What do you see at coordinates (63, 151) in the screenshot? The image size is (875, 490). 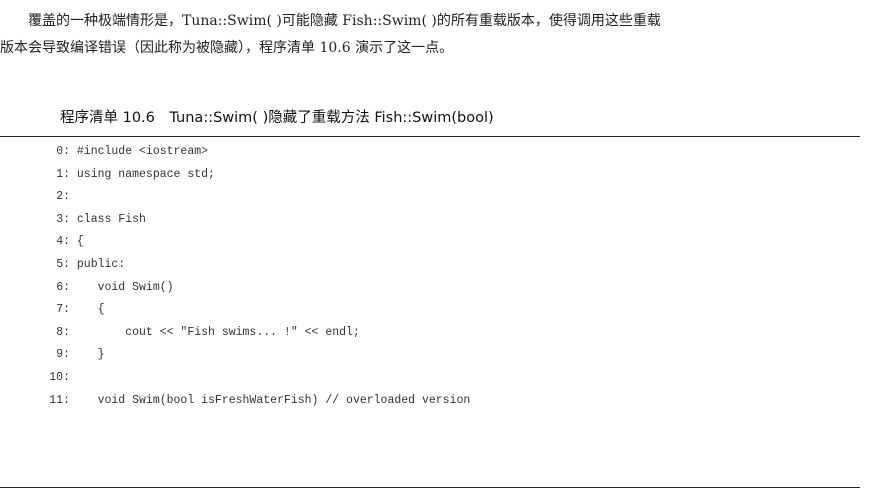 I see `line-number: 0:` at bounding box center [63, 151].